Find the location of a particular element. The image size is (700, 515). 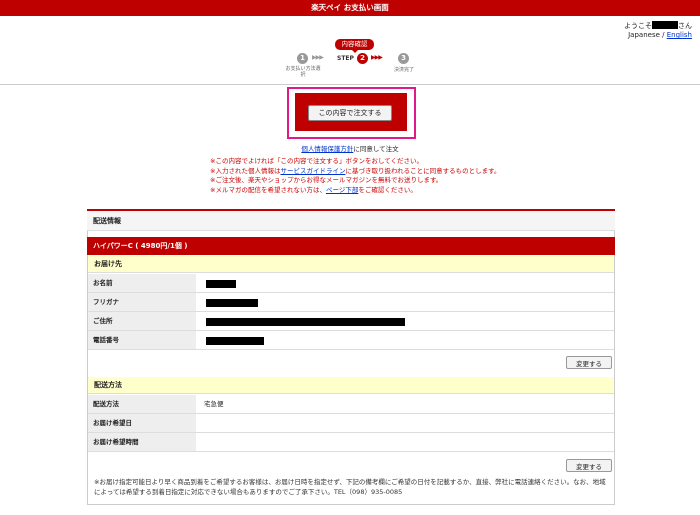

lang-english-link: English is located at coordinates (679, 35).